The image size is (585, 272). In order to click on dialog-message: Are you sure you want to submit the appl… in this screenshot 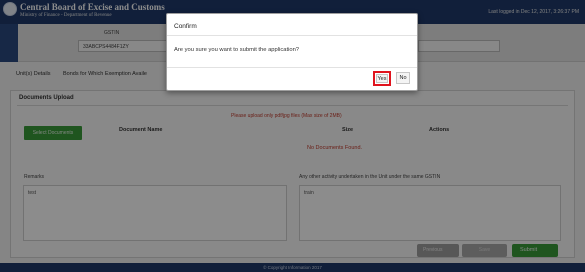, I will do `click(237, 50)`.